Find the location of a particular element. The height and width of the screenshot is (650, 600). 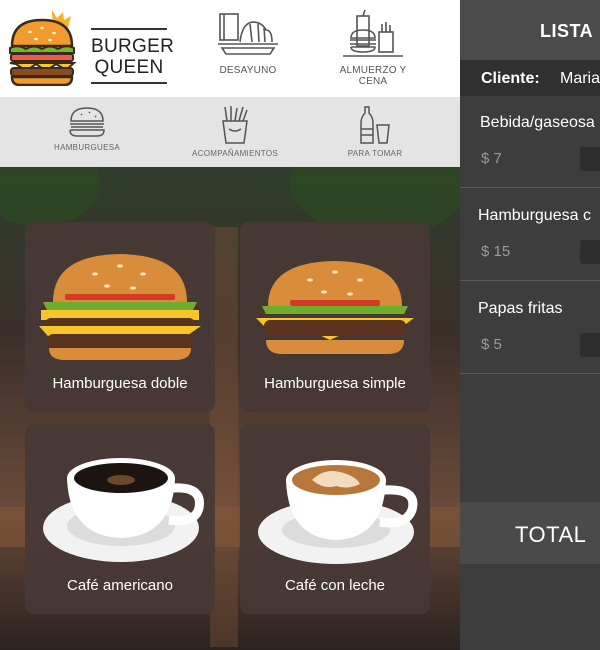

order-item-name: Papas fritas is located at coordinates (520, 308).